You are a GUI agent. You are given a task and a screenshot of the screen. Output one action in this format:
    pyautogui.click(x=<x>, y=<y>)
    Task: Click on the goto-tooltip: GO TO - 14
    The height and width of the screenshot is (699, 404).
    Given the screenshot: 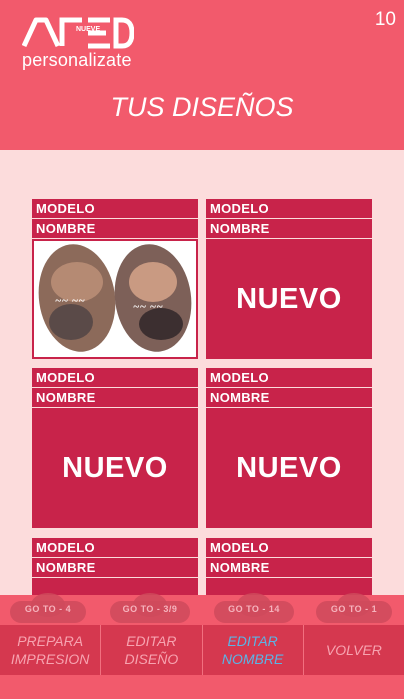 What is the action you would take?
    pyautogui.click(x=254, y=608)
    